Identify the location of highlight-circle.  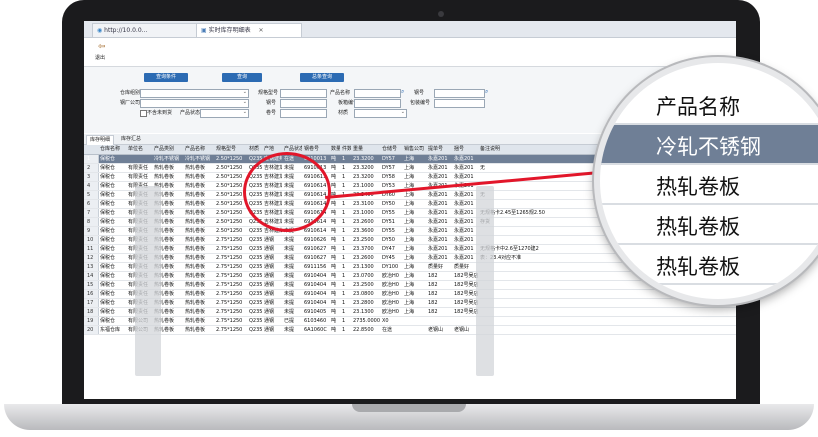
(287, 192).